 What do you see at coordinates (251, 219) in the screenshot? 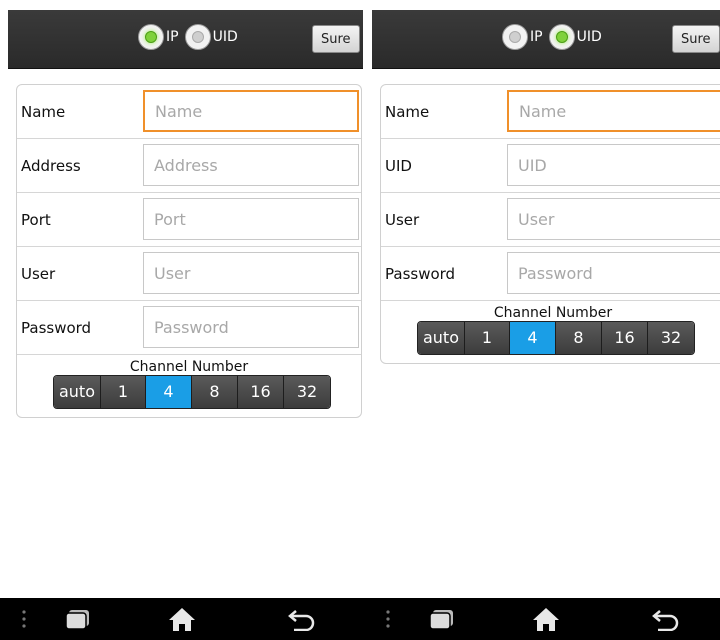
I see `port-input` at bounding box center [251, 219].